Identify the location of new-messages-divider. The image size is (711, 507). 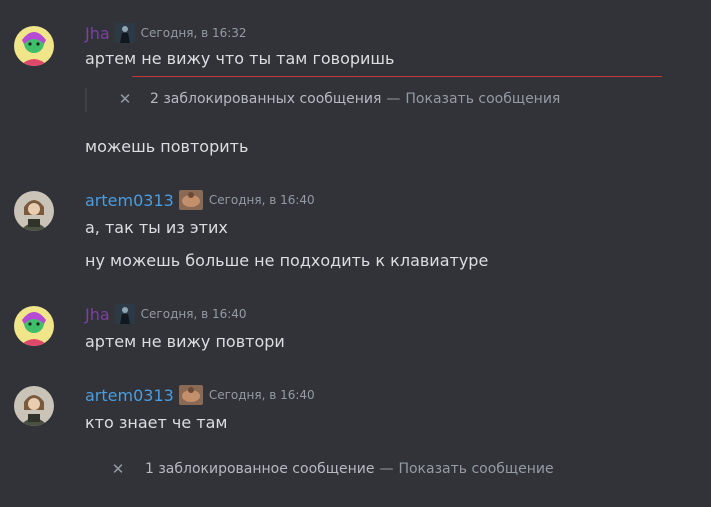
(397, 76).